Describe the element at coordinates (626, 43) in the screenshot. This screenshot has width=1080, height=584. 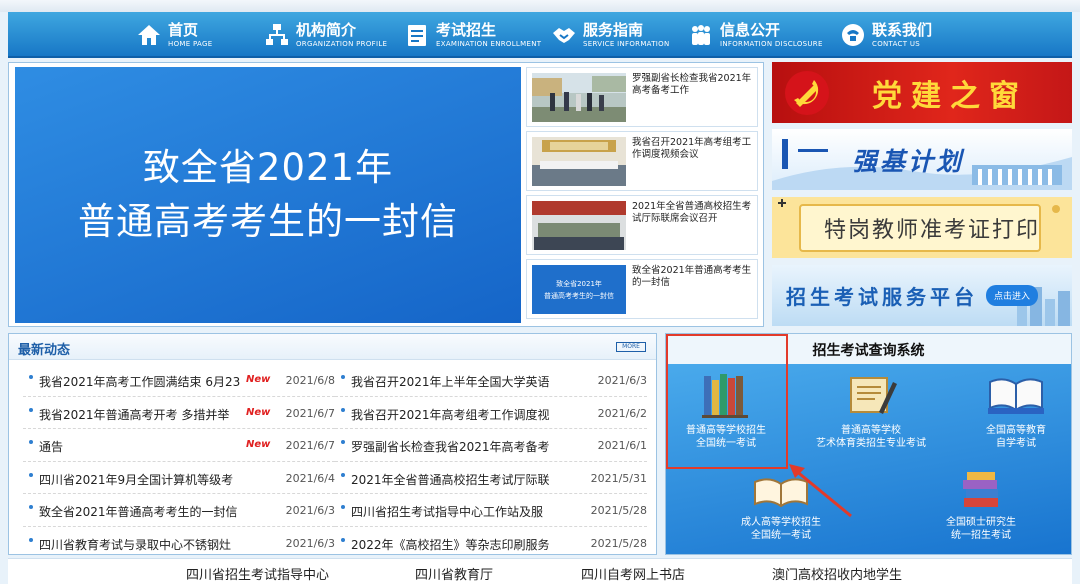
I see `nav-sublabel: SERVICE INFORMATION` at that location.